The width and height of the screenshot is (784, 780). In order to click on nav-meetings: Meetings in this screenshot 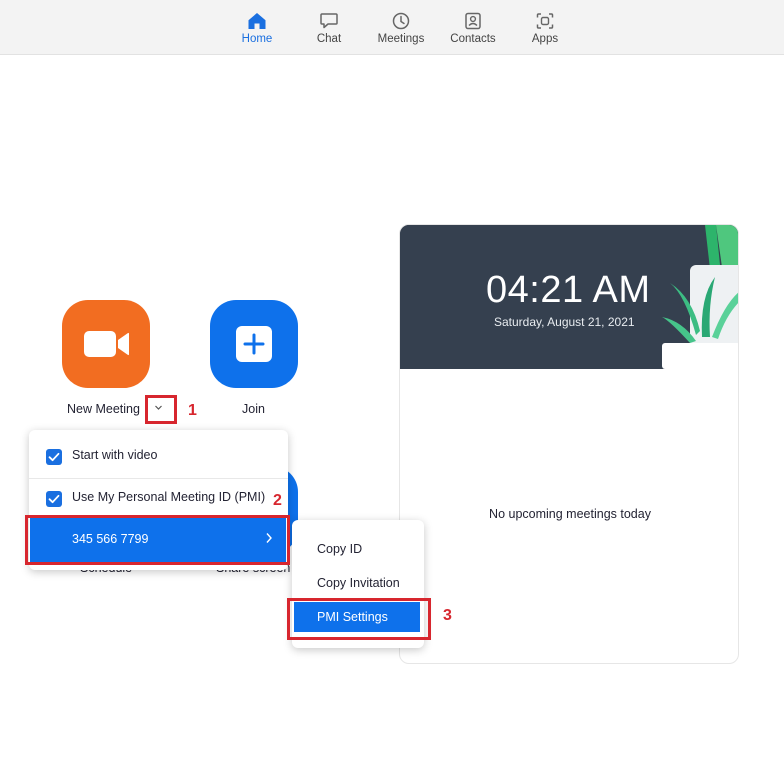, I will do `click(401, 29)`.